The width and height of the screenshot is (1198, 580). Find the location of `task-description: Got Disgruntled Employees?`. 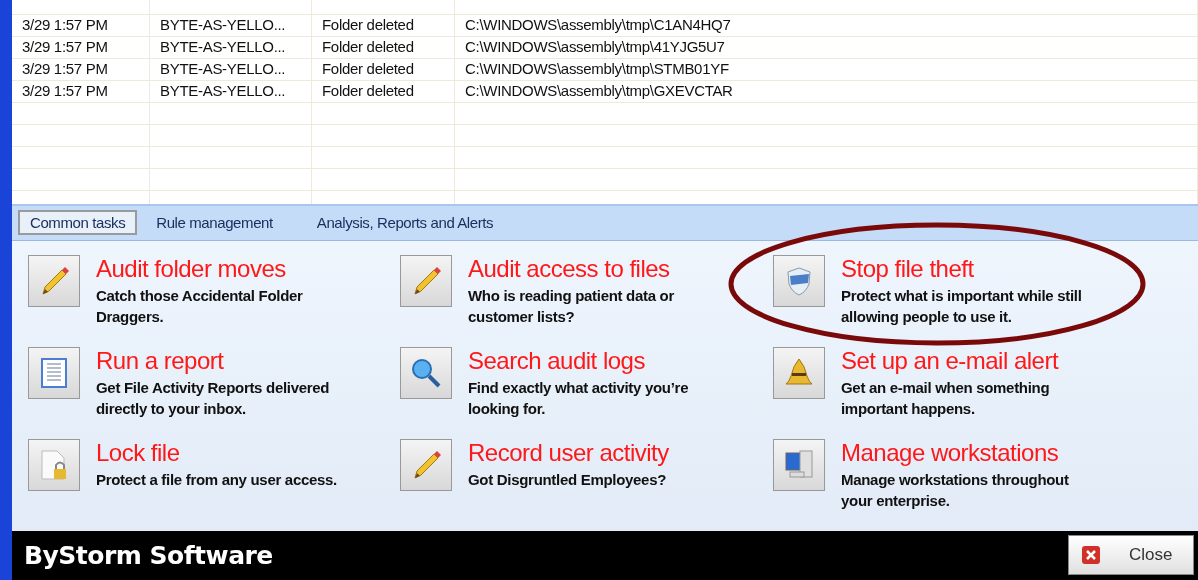

task-description: Got Disgruntled Employees? is located at coordinates (568, 479).